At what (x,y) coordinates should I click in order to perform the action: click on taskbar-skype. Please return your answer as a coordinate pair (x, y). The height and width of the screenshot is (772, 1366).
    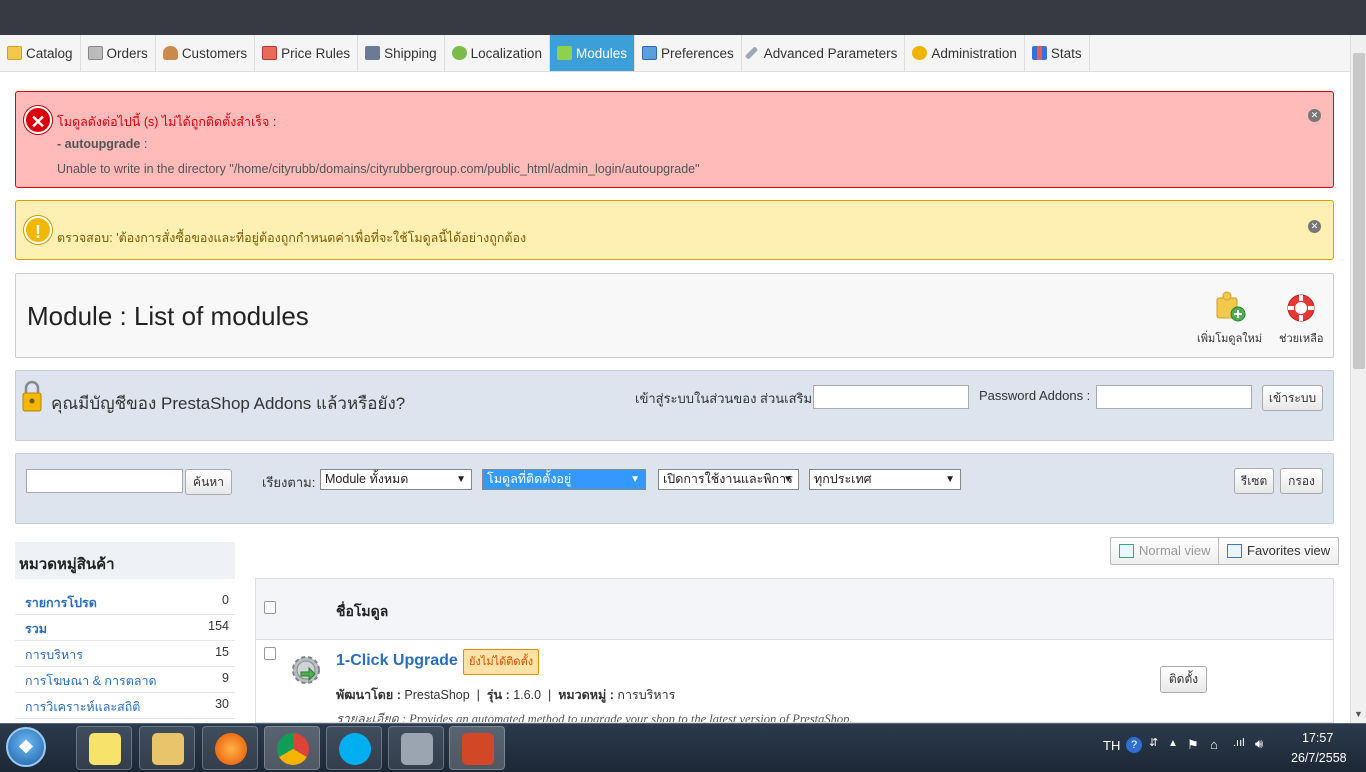
    Looking at the image, I should click on (354, 748).